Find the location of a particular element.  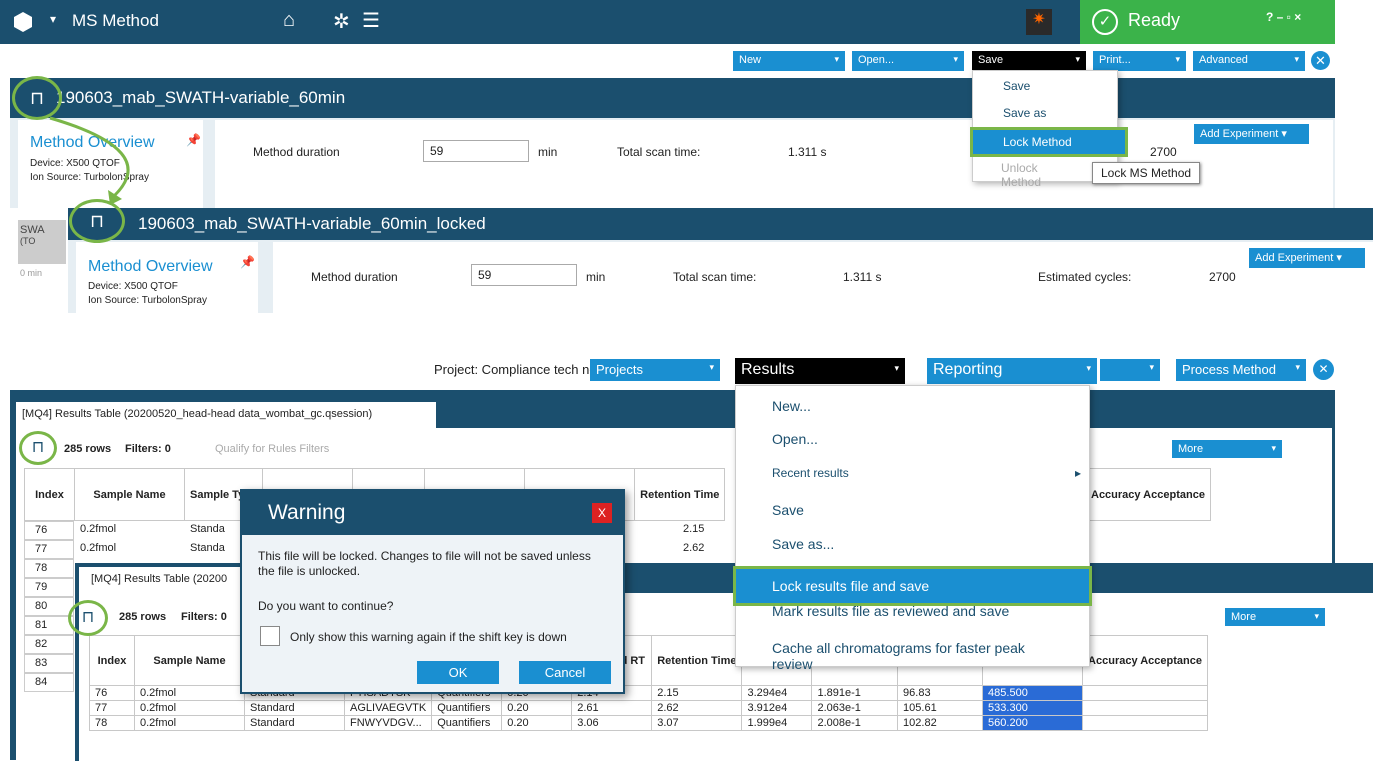

project-label: Project: Compliance tech note is located at coordinates (521, 369).